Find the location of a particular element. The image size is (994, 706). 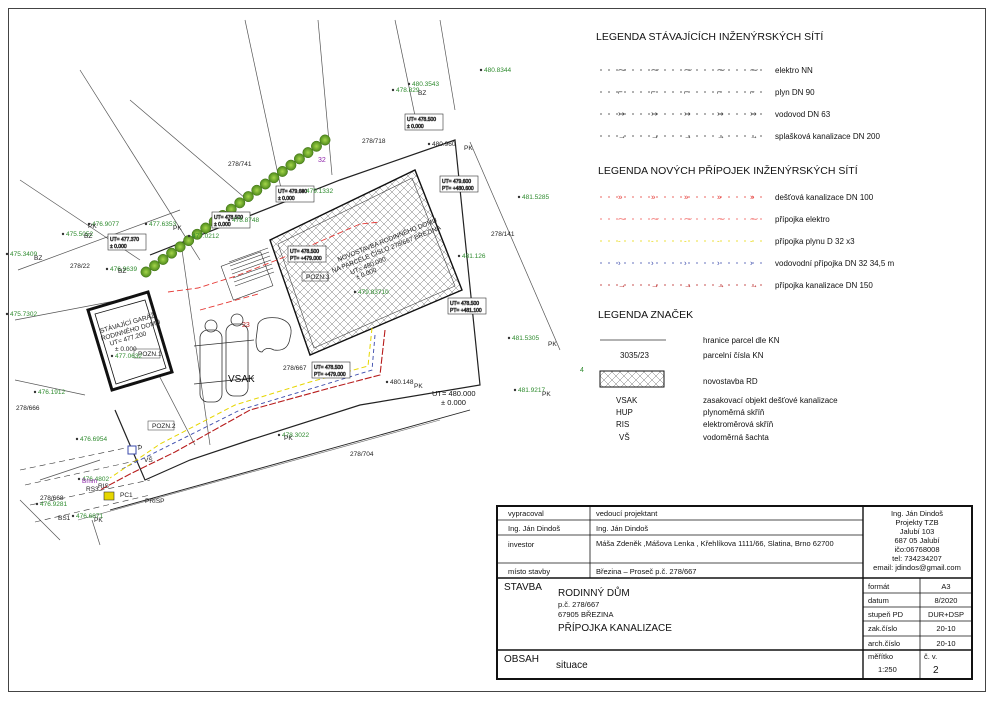

main-ut-label: UT= 480.000 is located at coordinates (454, 393).